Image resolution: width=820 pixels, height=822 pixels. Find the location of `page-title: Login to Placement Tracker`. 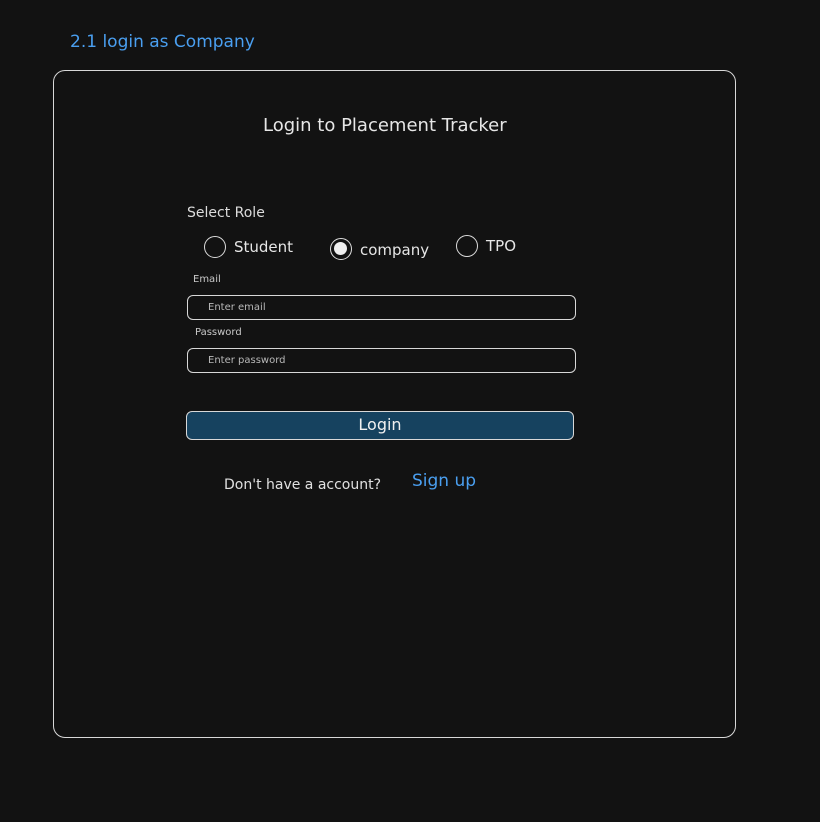

page-title: Login to Placement Tracker is located at coordinates (385, 125).